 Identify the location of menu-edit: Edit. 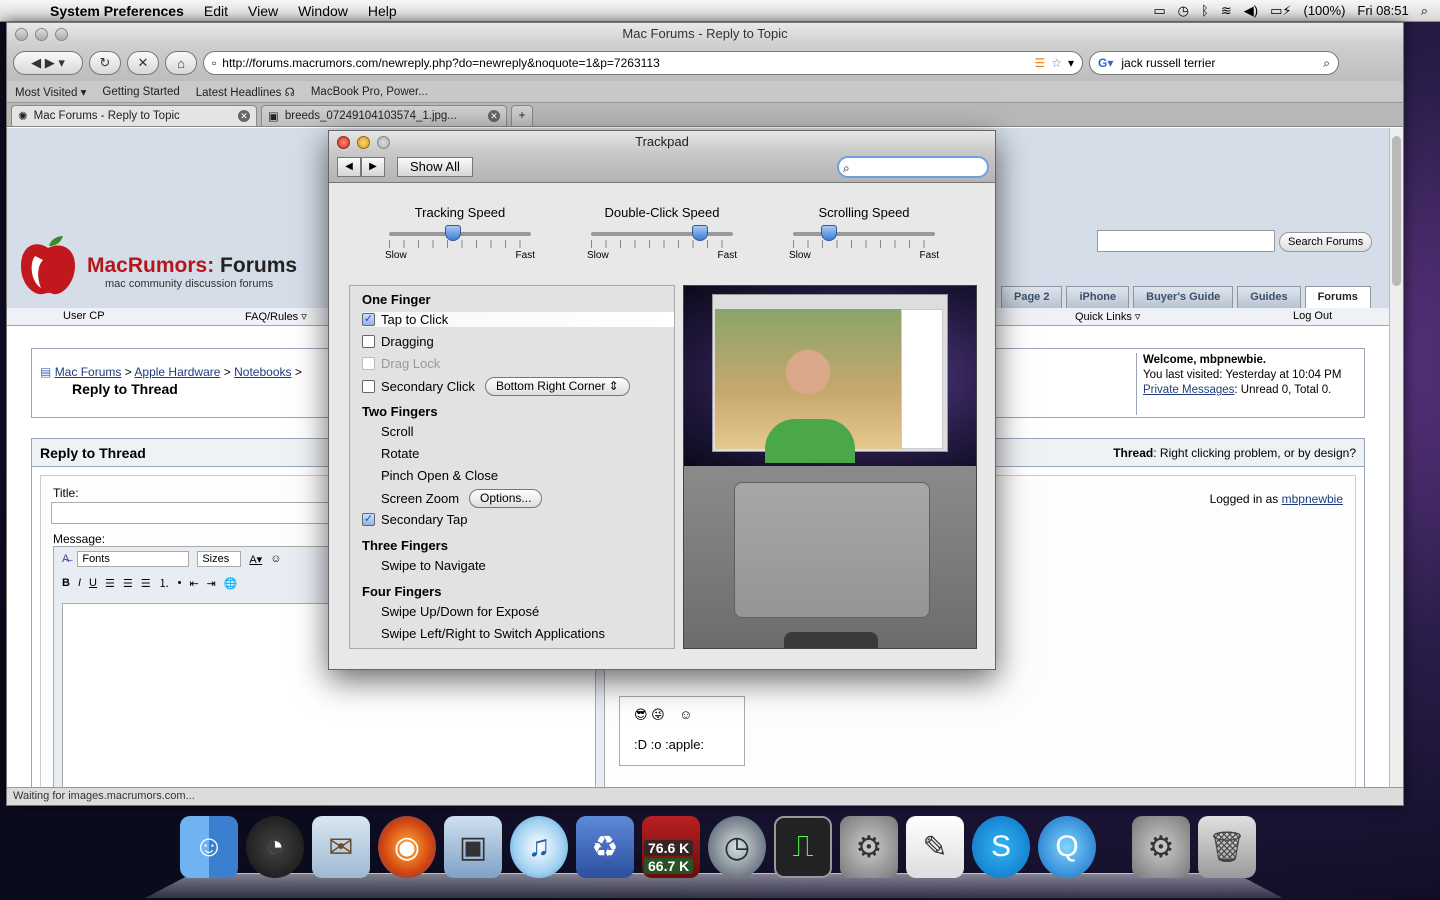
(216, 11).